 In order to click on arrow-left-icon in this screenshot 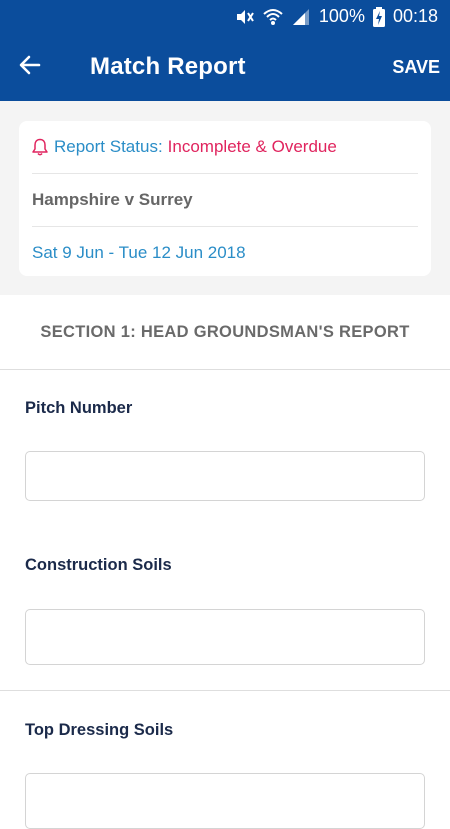, I will do `click(30, 67)`.